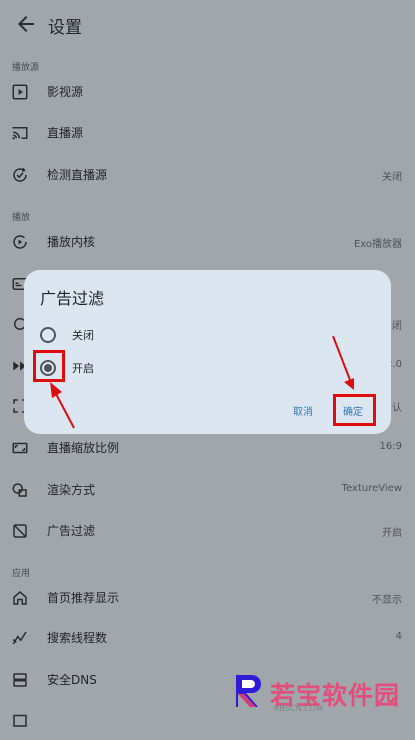 Image resolution: width=415 pixels, height=740 pixels. I want to click on settings-row-value: Exo播放器, so click(377, 244).